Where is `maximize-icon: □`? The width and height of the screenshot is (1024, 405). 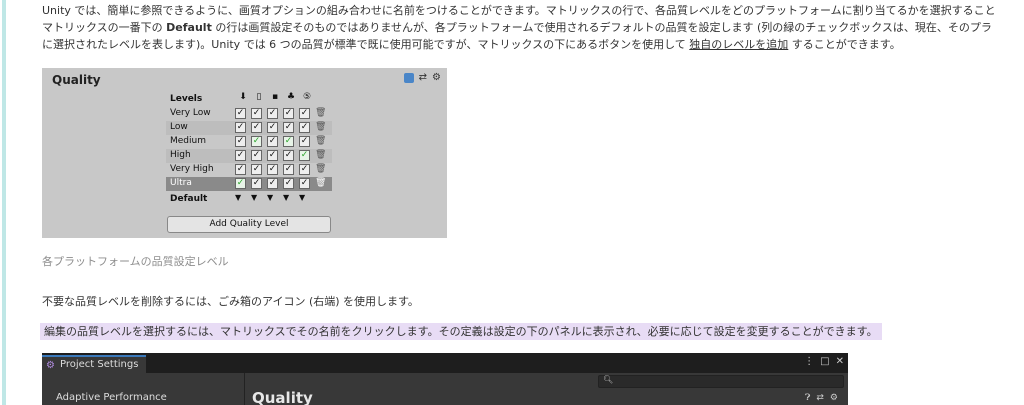 maximize-icon: □ is located at coordinates (824, 361).